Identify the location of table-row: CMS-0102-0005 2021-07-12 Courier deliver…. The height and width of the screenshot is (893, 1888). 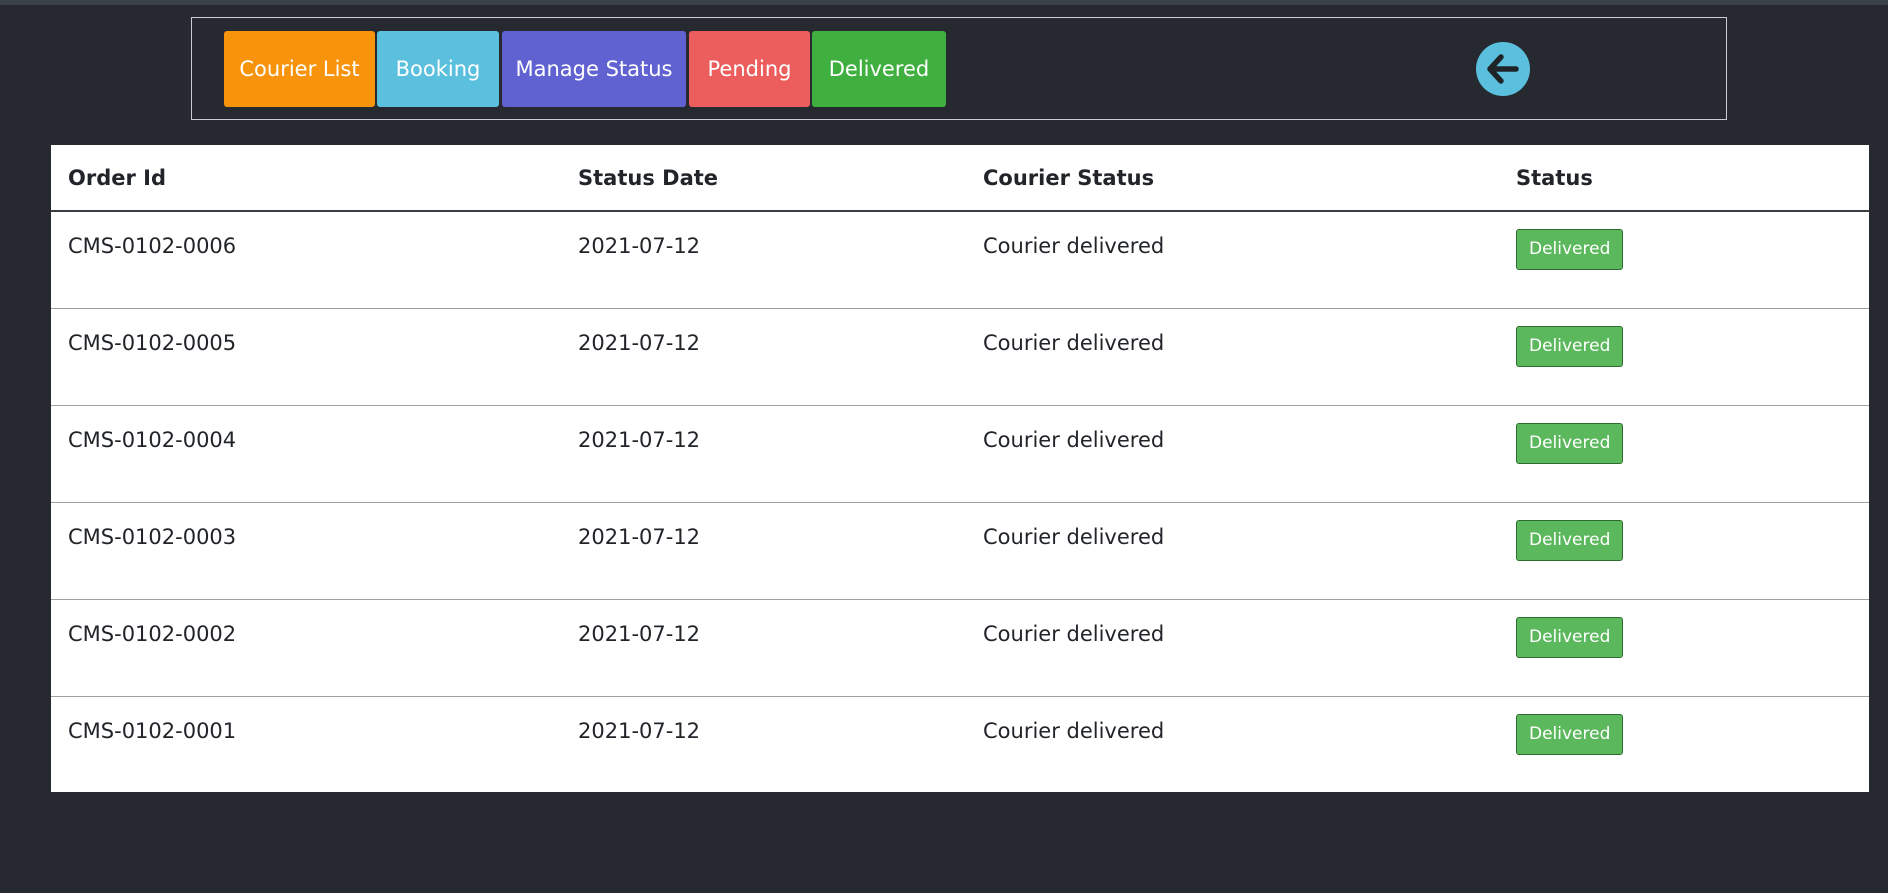
(960, 356).